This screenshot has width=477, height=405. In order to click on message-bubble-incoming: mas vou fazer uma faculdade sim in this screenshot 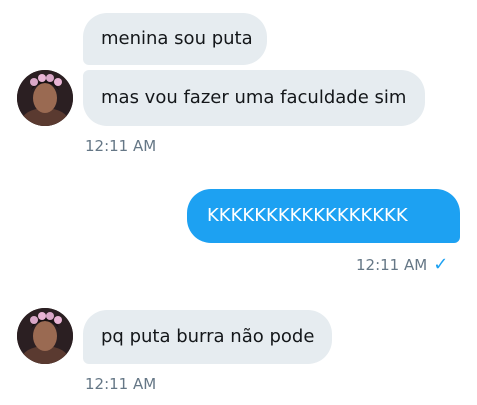, I will do `click(254, 98)`.